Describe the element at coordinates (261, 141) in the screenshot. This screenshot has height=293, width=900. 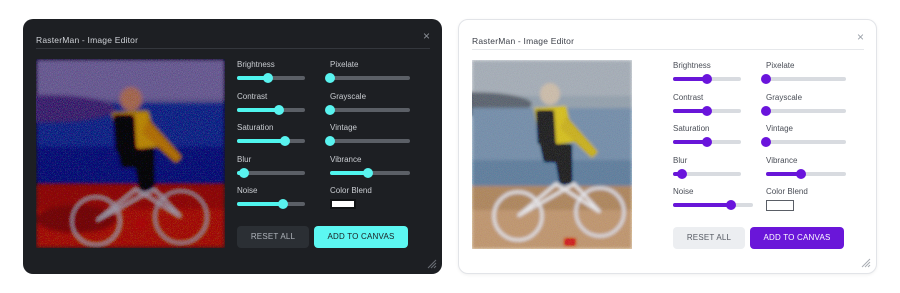
I see `saturation-fill` at that location.